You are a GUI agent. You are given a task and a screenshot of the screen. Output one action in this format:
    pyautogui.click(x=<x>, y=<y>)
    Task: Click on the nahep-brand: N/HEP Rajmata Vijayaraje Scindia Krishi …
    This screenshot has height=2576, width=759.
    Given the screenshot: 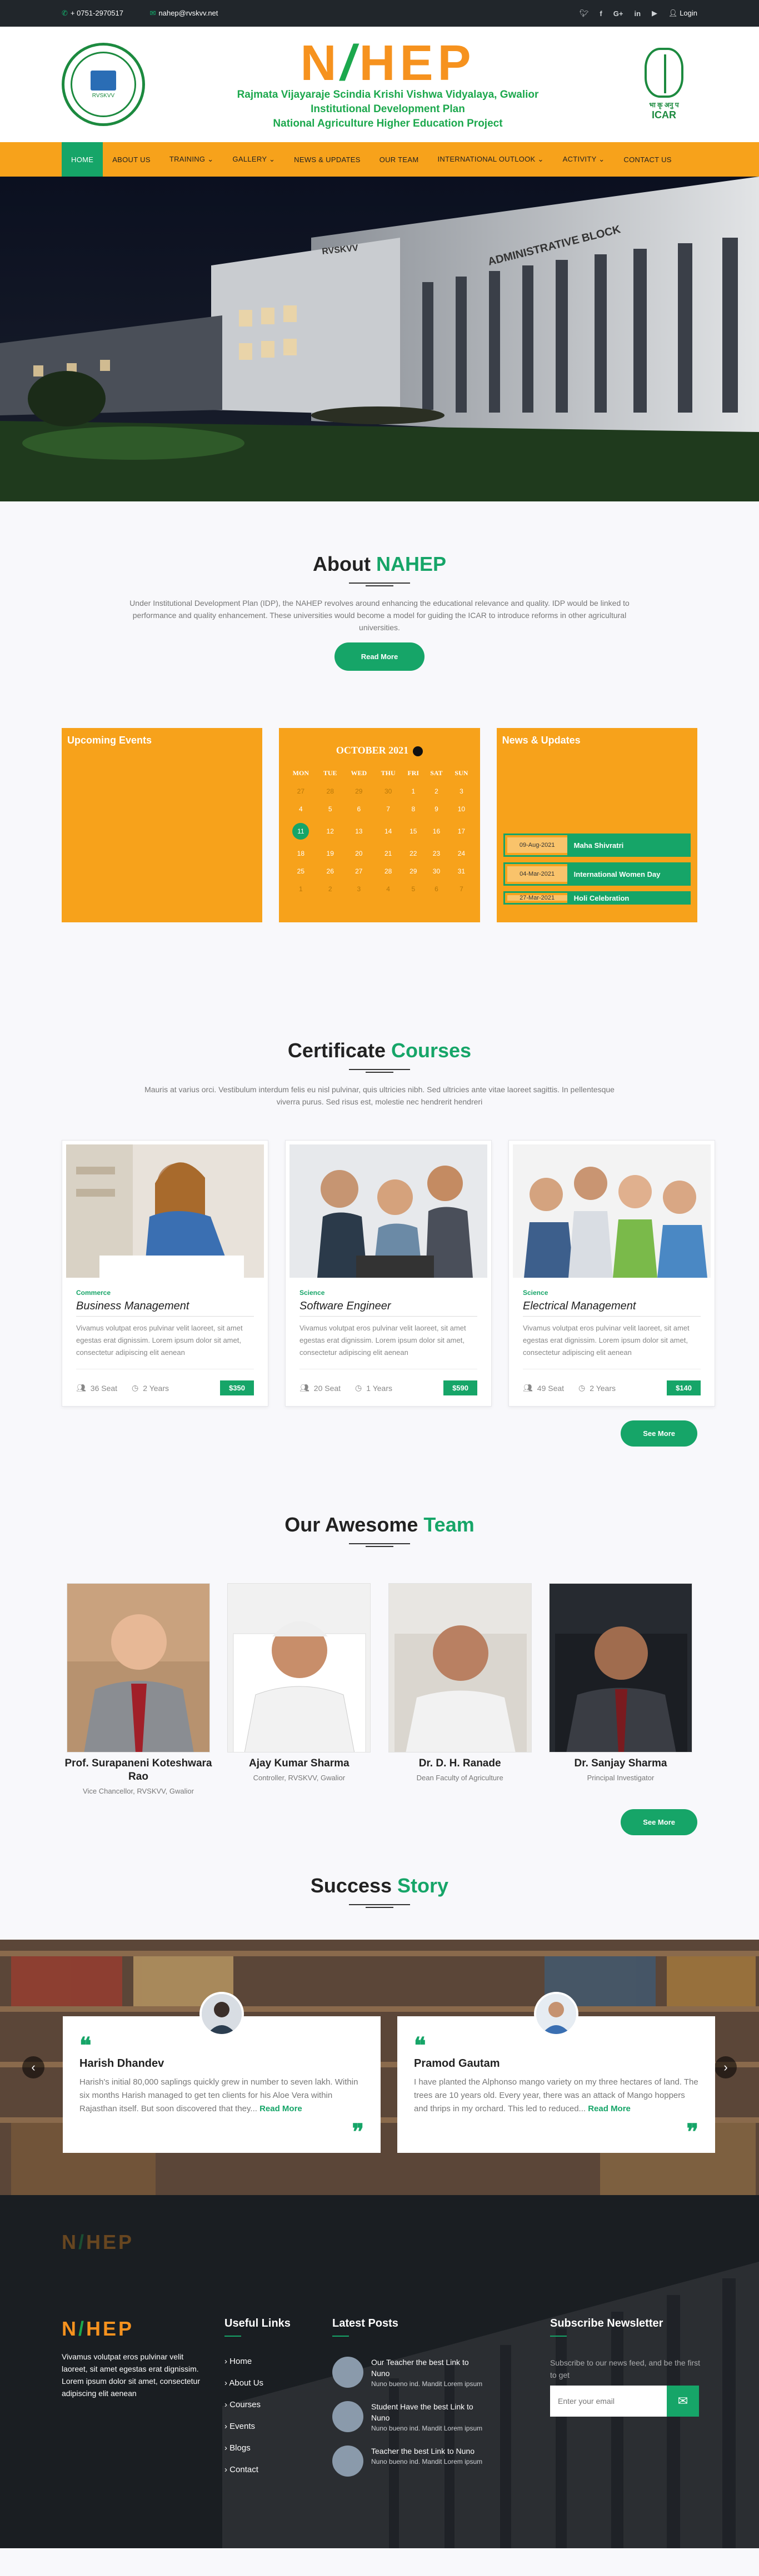 What is the action you would take?
    pyautogui.click(x=388, y=84)
    